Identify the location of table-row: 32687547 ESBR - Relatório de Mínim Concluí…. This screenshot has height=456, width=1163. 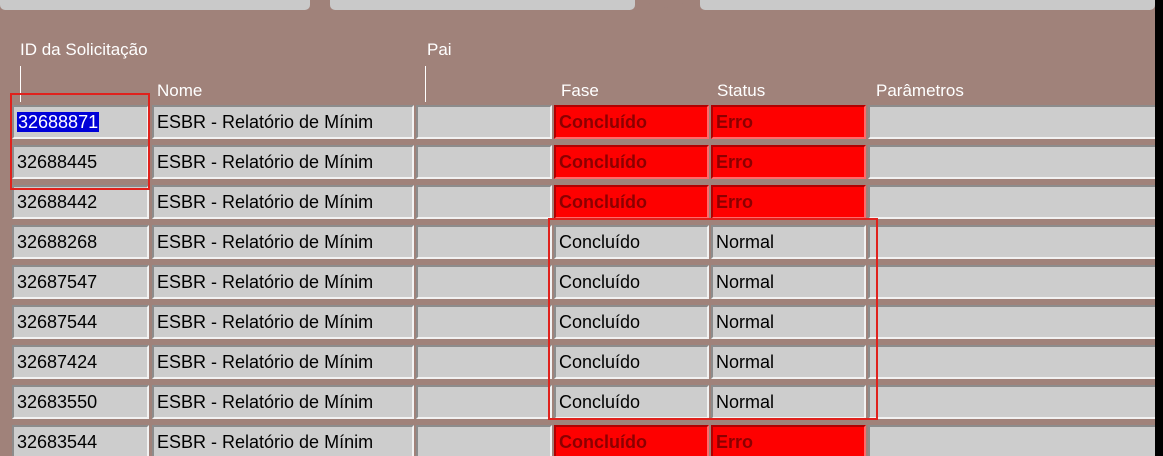
(577, 282).